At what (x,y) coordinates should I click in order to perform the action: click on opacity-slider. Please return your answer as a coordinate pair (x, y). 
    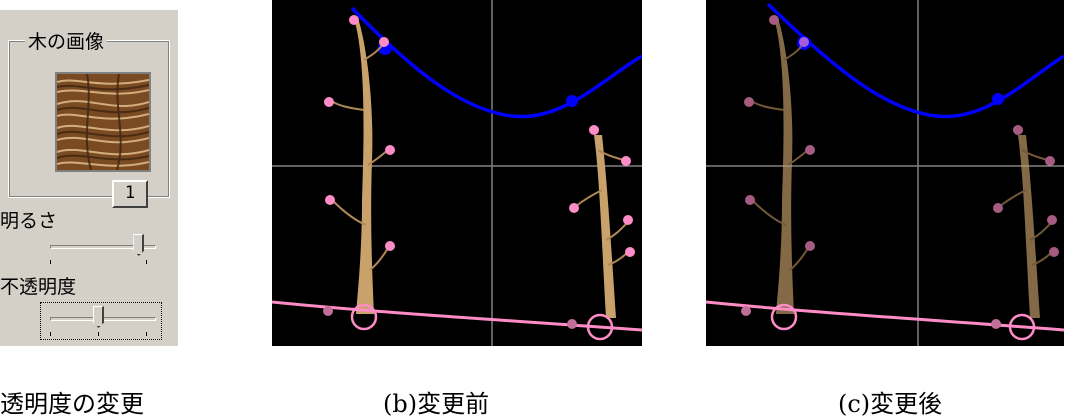
    Looking at the image, I should click on (103, 320).